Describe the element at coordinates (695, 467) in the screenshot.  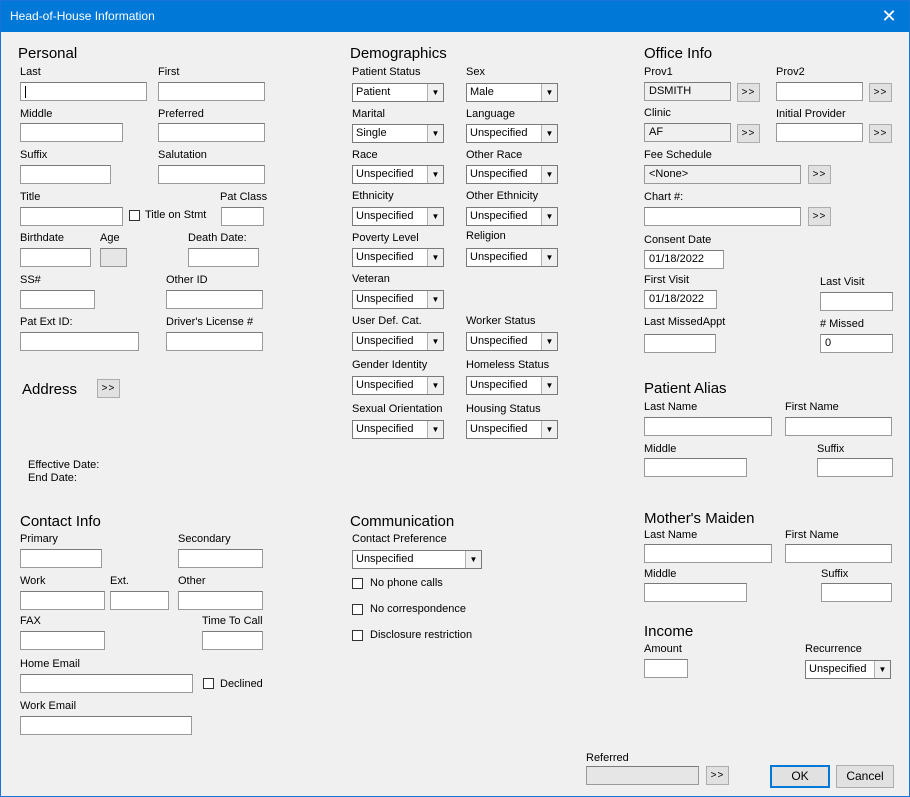
I see `alias-middle-input` at that location.